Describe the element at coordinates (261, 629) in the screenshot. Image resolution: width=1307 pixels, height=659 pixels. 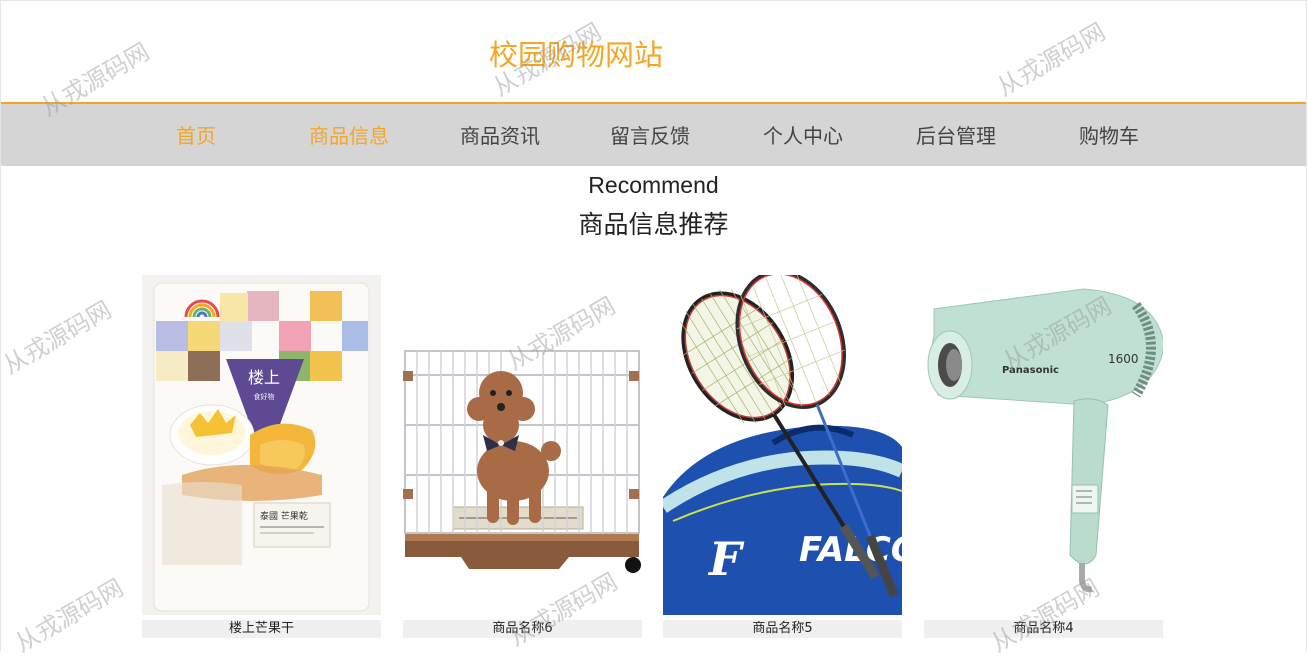
I see `product-name: 楼上芒果干` at that location.